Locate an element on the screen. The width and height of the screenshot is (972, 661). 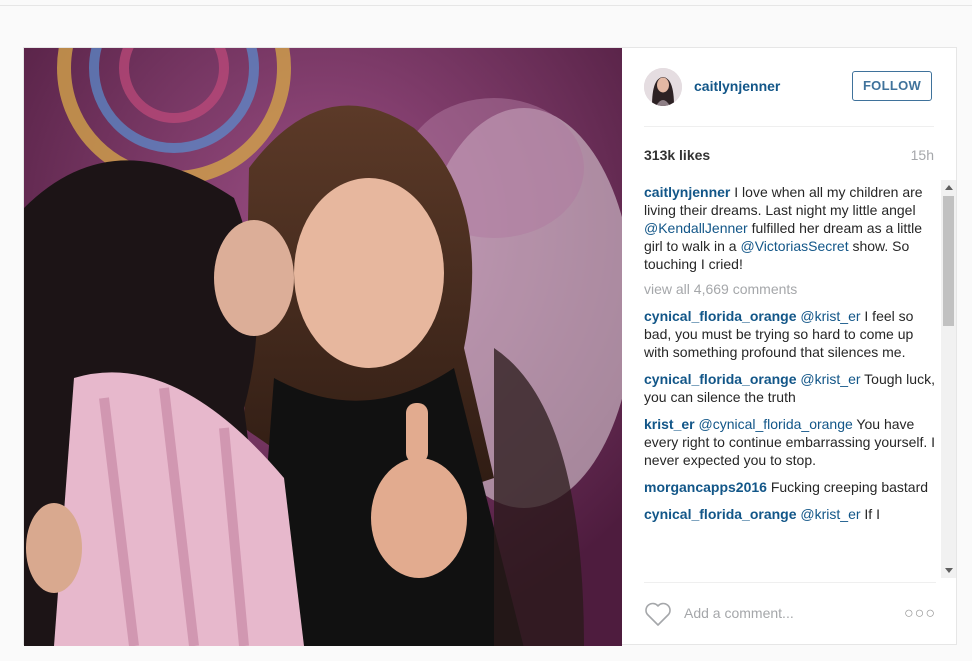
comment-username: morgancapps2016 is located at coordinates (705, 487).